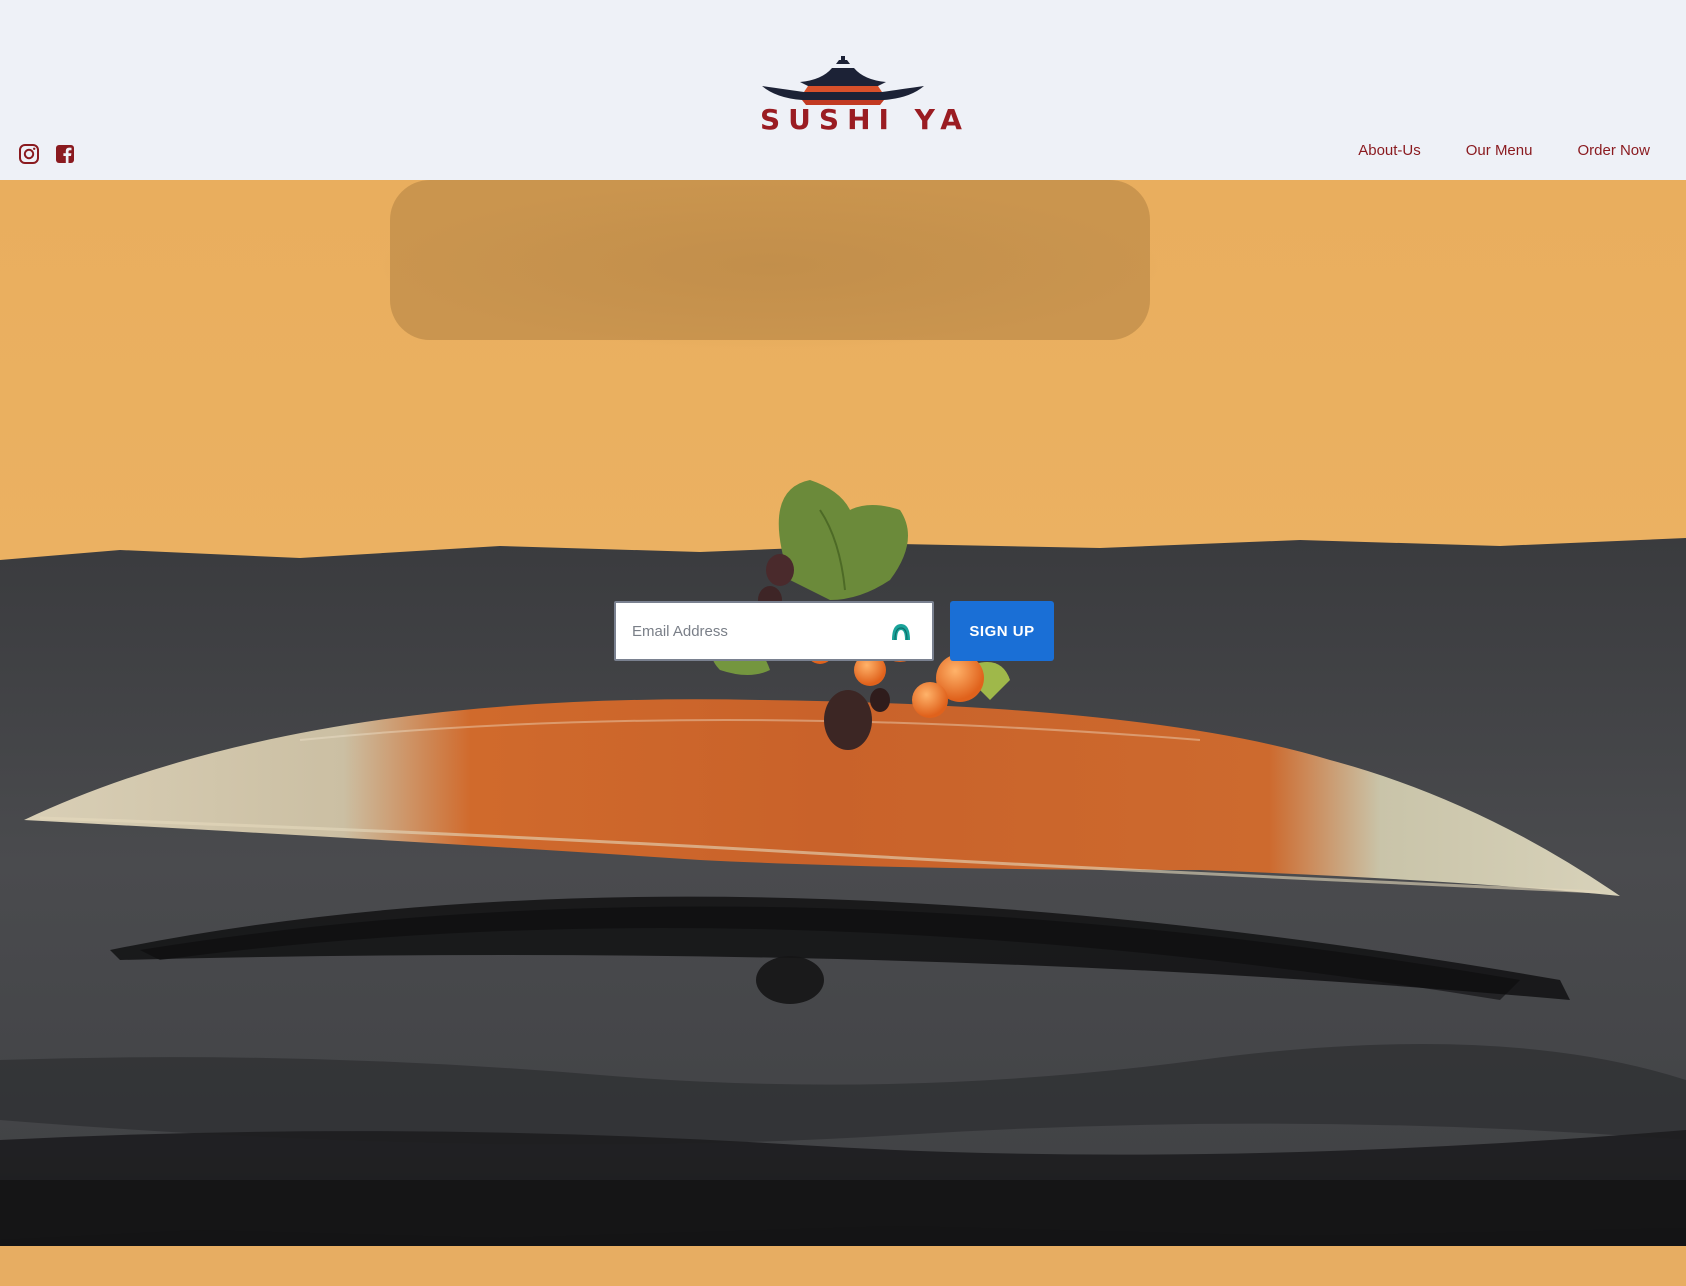 This screenshot has height=1286, width=1686. I want to click on email-input, so click(774, 631).